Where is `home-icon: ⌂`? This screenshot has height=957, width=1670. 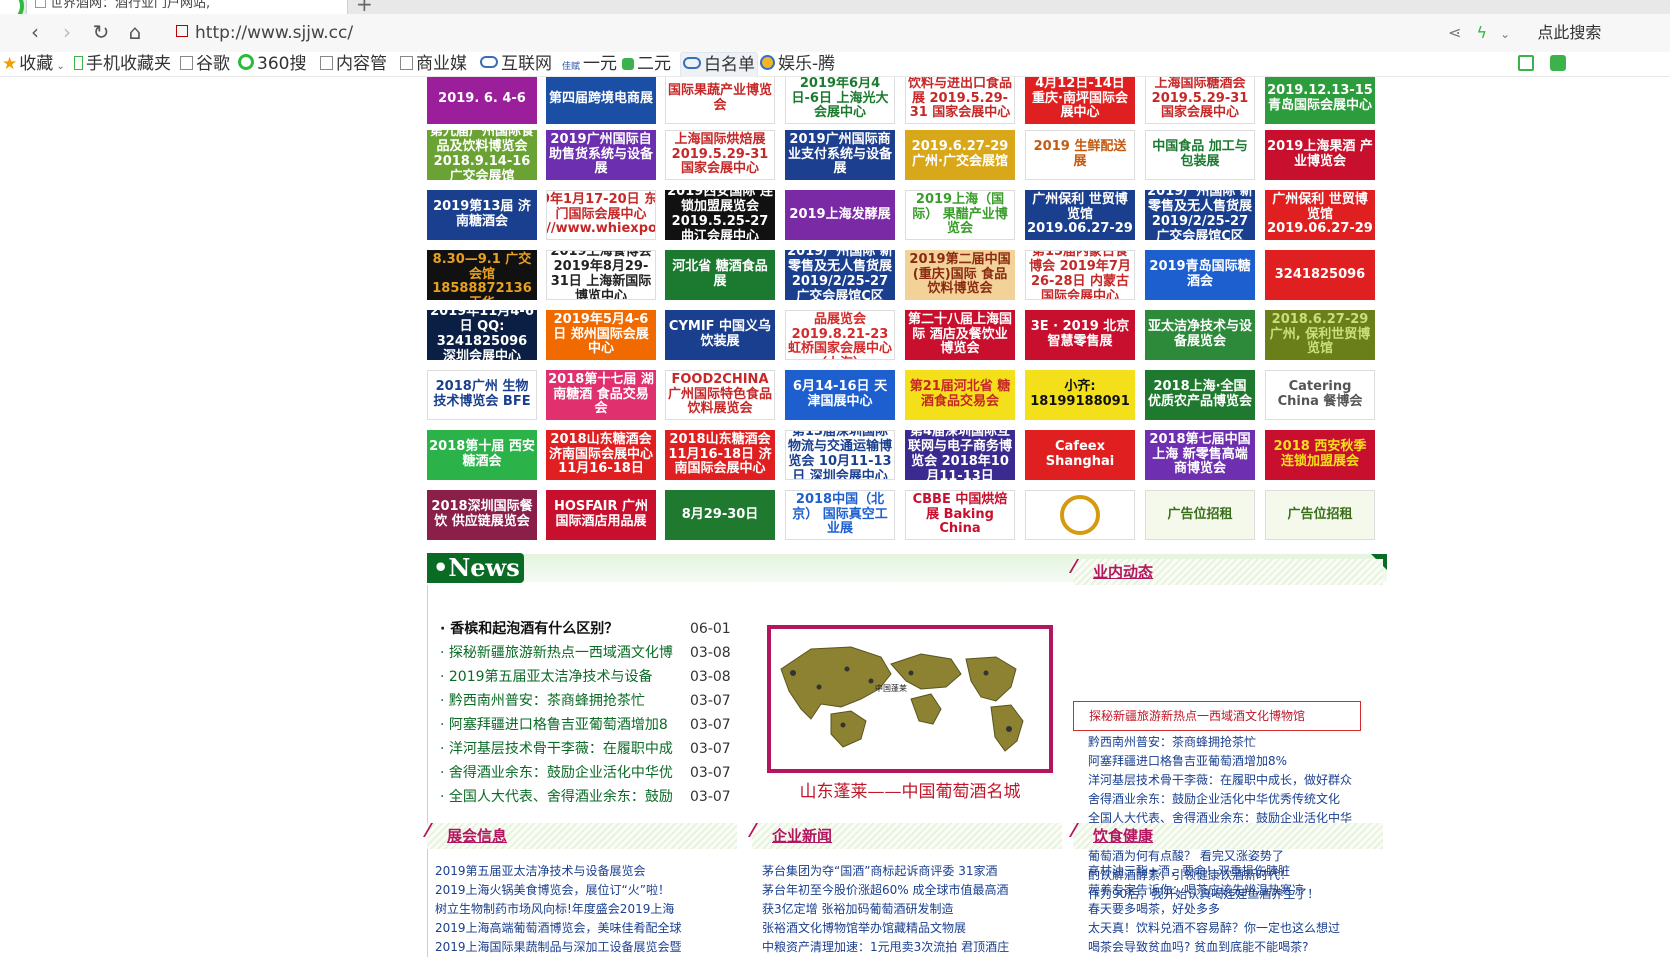 home-icon: ⌂ is located at coordinates (135, 32).